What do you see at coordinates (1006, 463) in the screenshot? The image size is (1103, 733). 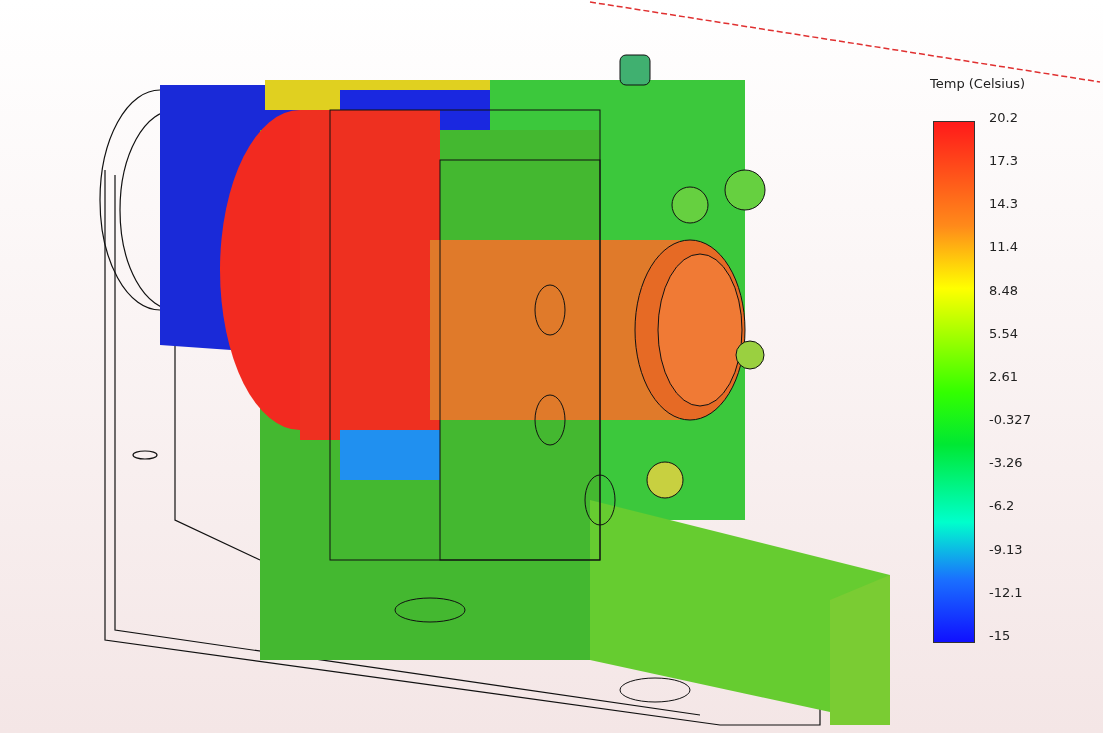 I see `scale-label: -3.26` at bounding box center [1006, 463].